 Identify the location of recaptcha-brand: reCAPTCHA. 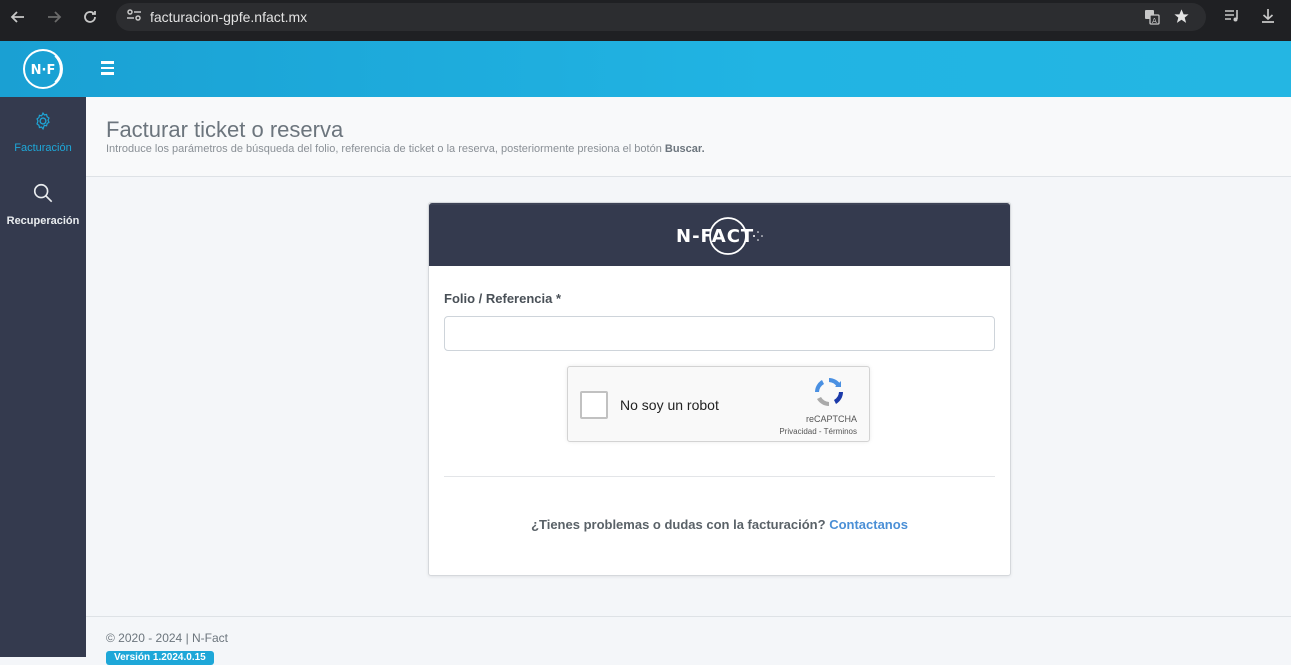
(831, 419).